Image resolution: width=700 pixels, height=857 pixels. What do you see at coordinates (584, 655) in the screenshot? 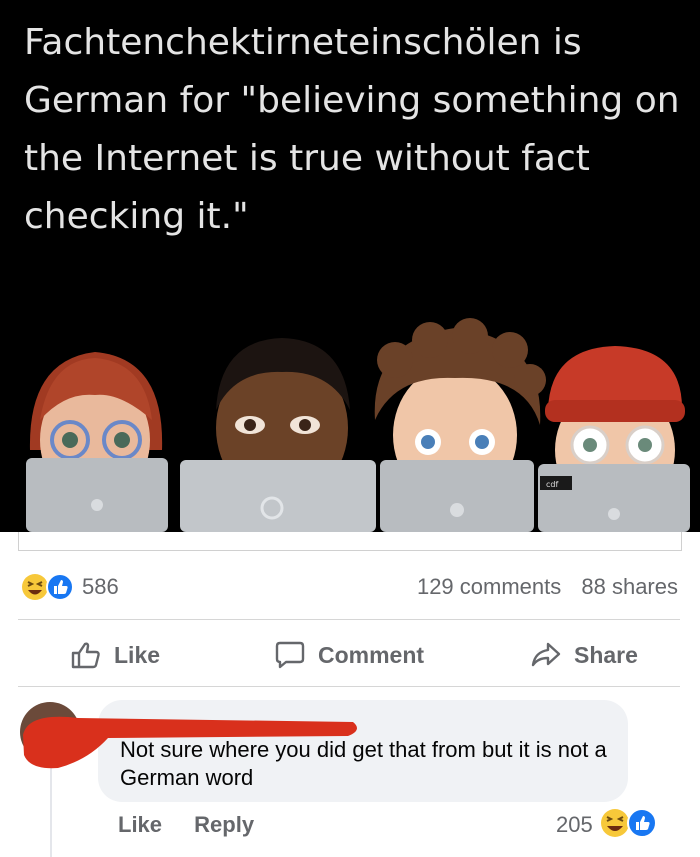
I see `share-button: Share` at bounding box center [584, 655].